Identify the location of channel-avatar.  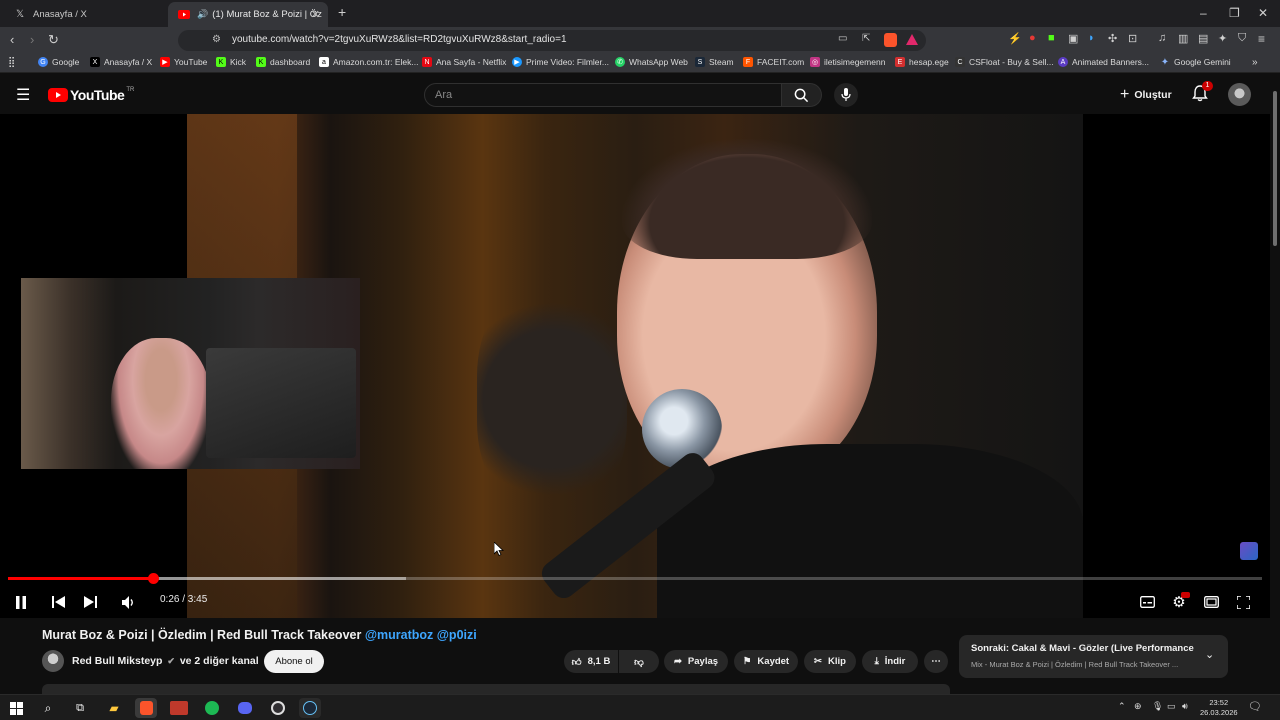
(53, 661).